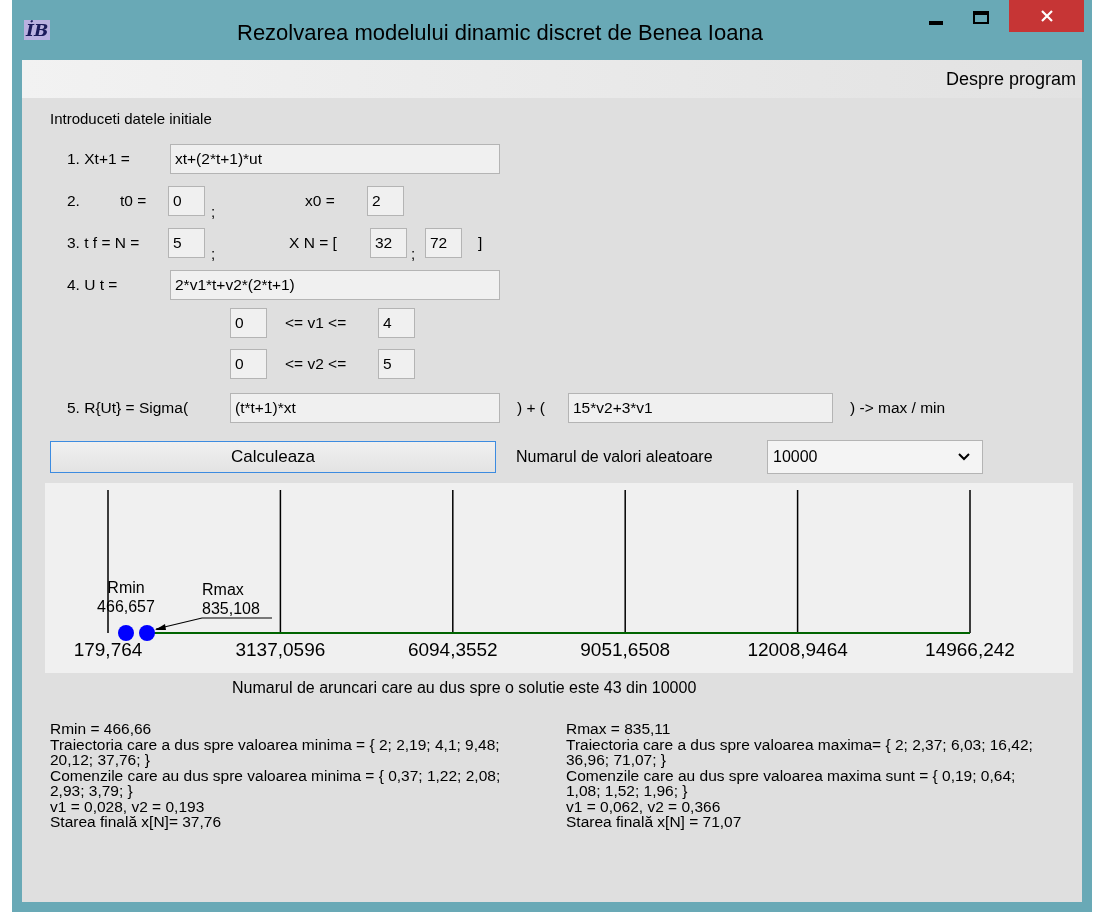 Image resolution: width=1099 pixels, height=920 pixels. Describe the element at coordinates (231, 608) in the screenshot. I see `annotation-value: 835,108` at that location.